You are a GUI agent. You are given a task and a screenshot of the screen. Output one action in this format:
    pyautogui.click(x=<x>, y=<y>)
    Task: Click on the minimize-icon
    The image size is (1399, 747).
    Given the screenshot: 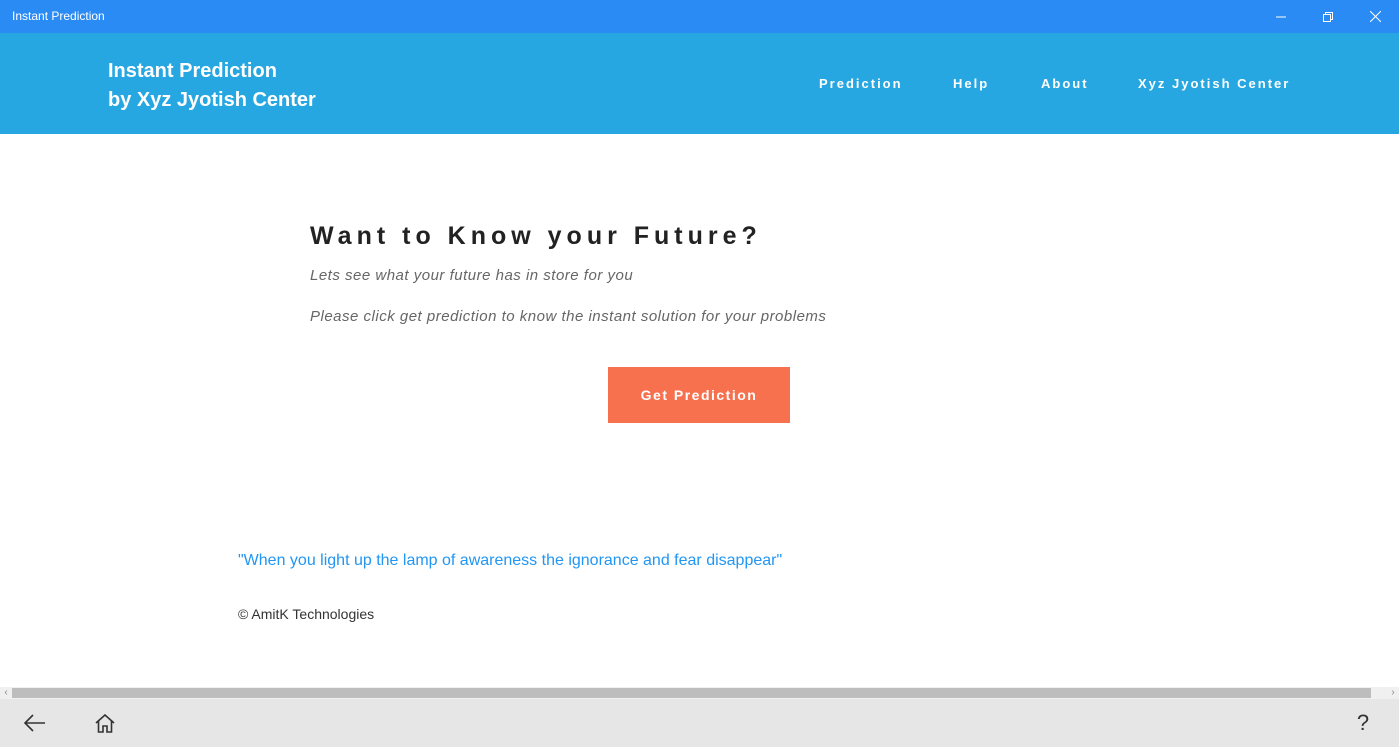 What is the action you would take?
    pyautogui.click(x=1281, y=16)
    